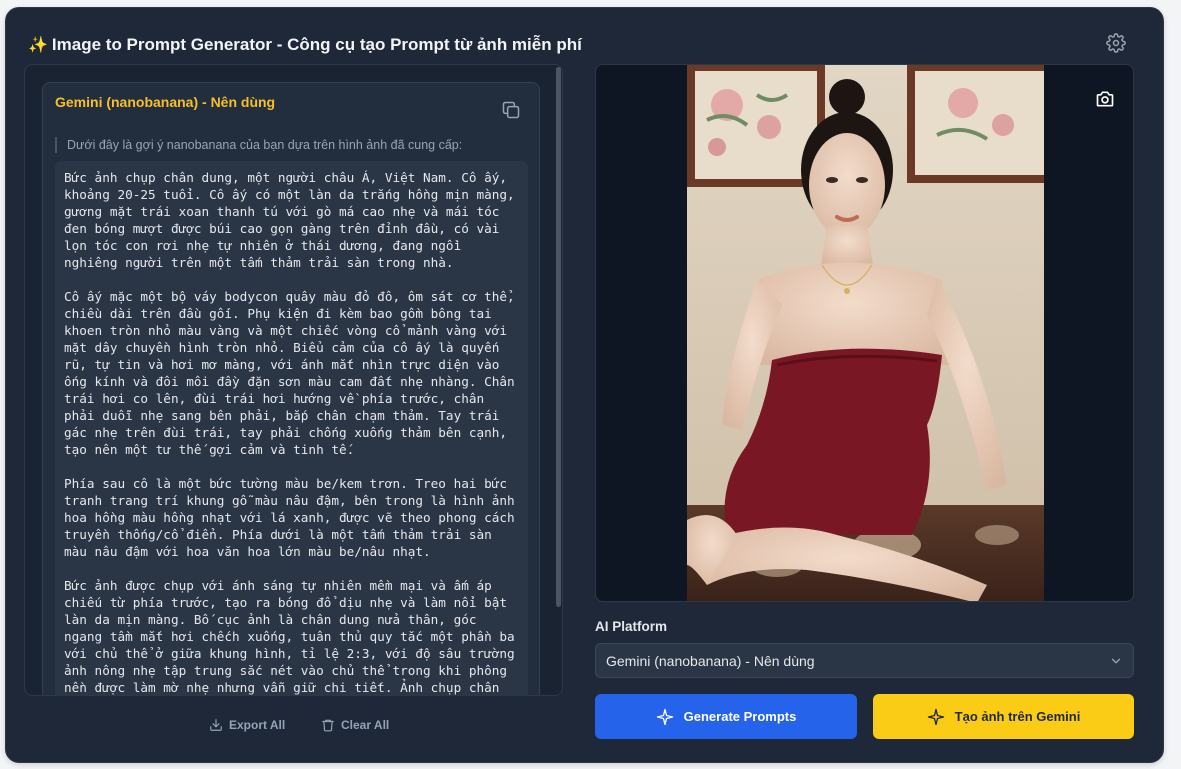  Describe the element at coordinates (710, 660) in the screenshot. I see `platform-select-value: Gemini (nanobanana) - Nên dùng` at that location.